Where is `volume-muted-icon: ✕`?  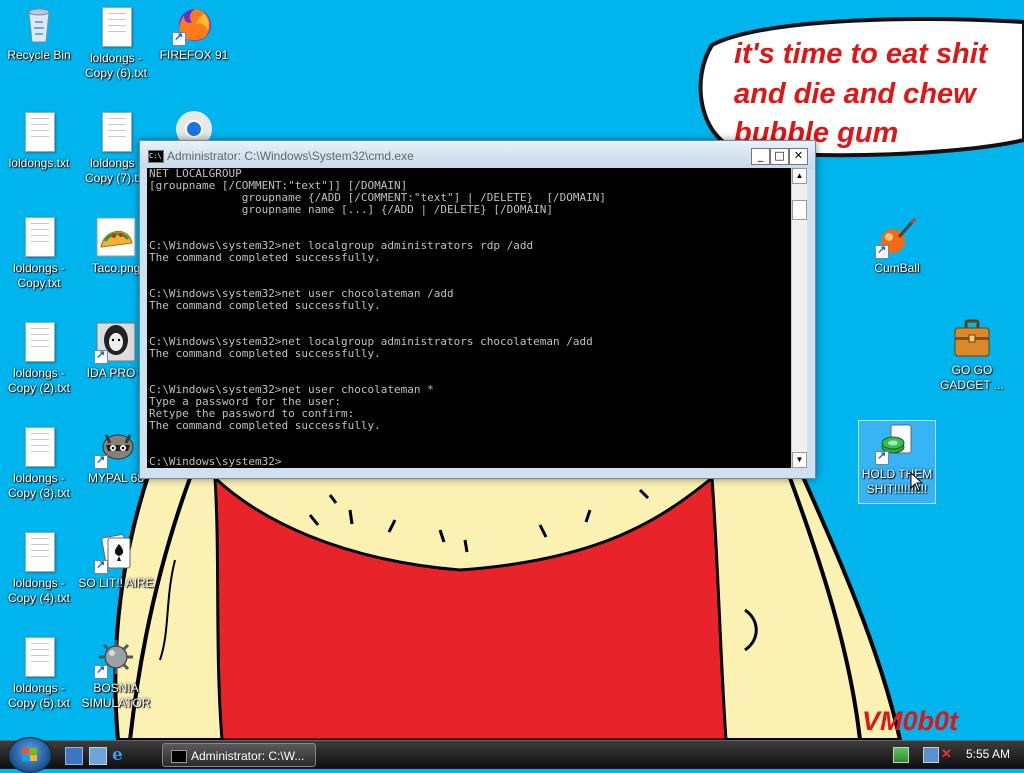
volume-muted-icon: ✕ is located at coordinates (948, 754).